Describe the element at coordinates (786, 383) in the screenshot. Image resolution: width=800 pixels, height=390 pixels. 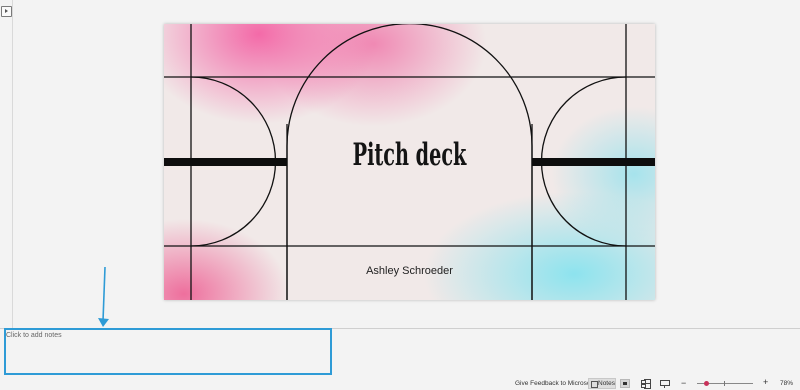
I see `zoom-level: 78%` at that location.